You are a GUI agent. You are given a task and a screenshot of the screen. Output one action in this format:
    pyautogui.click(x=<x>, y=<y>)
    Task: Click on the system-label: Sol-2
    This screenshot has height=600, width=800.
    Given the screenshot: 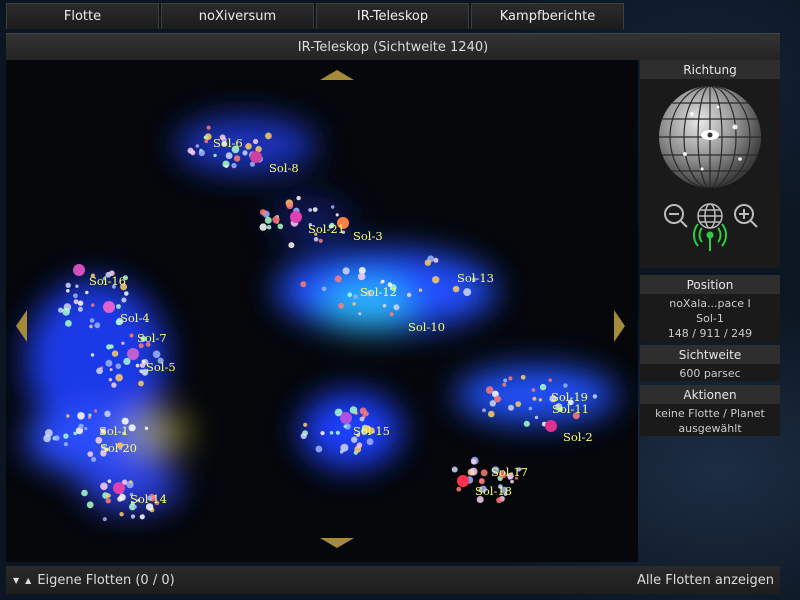 What is the action you would take?
    pyautogui.click(x=578, y=437)
    